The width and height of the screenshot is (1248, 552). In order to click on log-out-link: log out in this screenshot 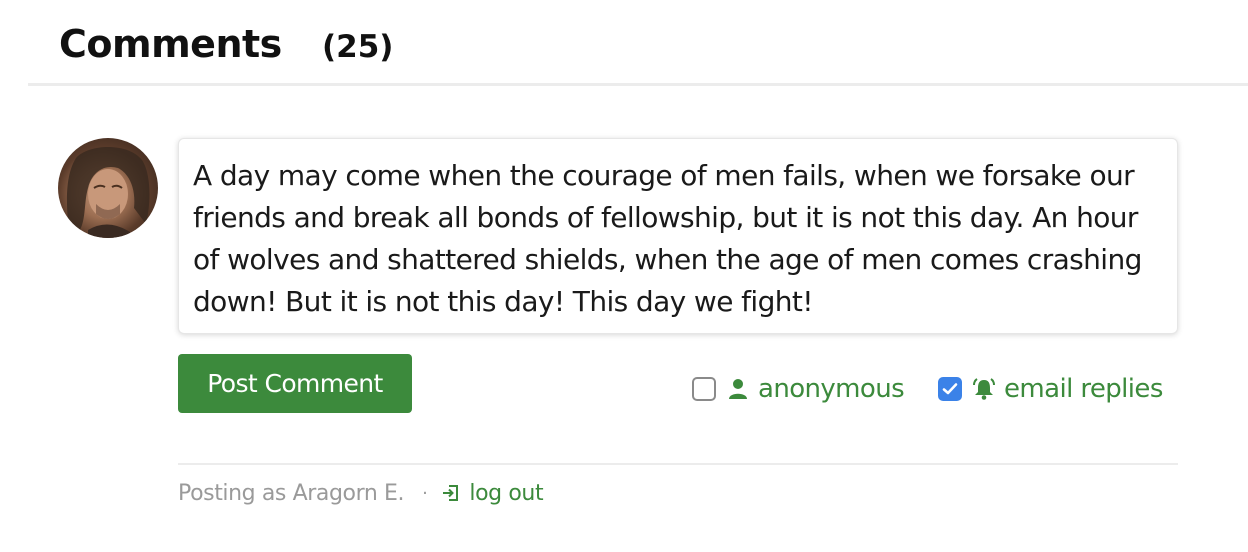, I will do `click(492, 493)`.